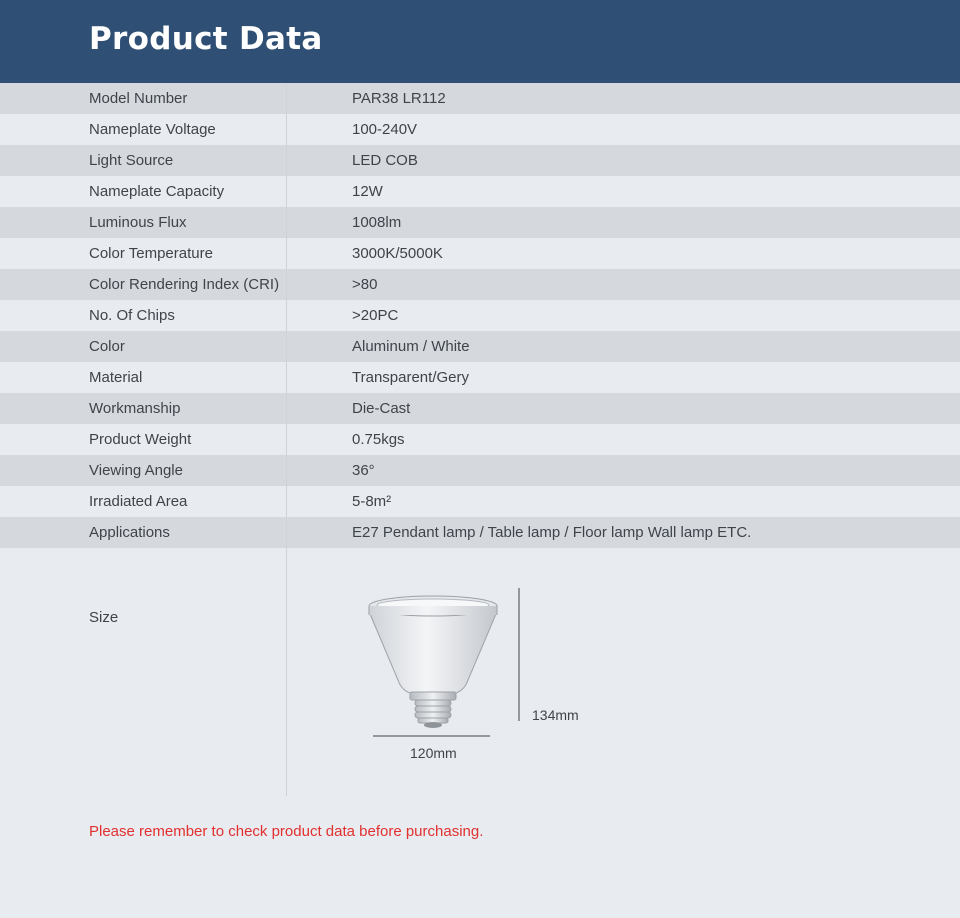 This screenshot has width=960, height=918. I want to click on spec-label: Workmanship, so click(135, 408).